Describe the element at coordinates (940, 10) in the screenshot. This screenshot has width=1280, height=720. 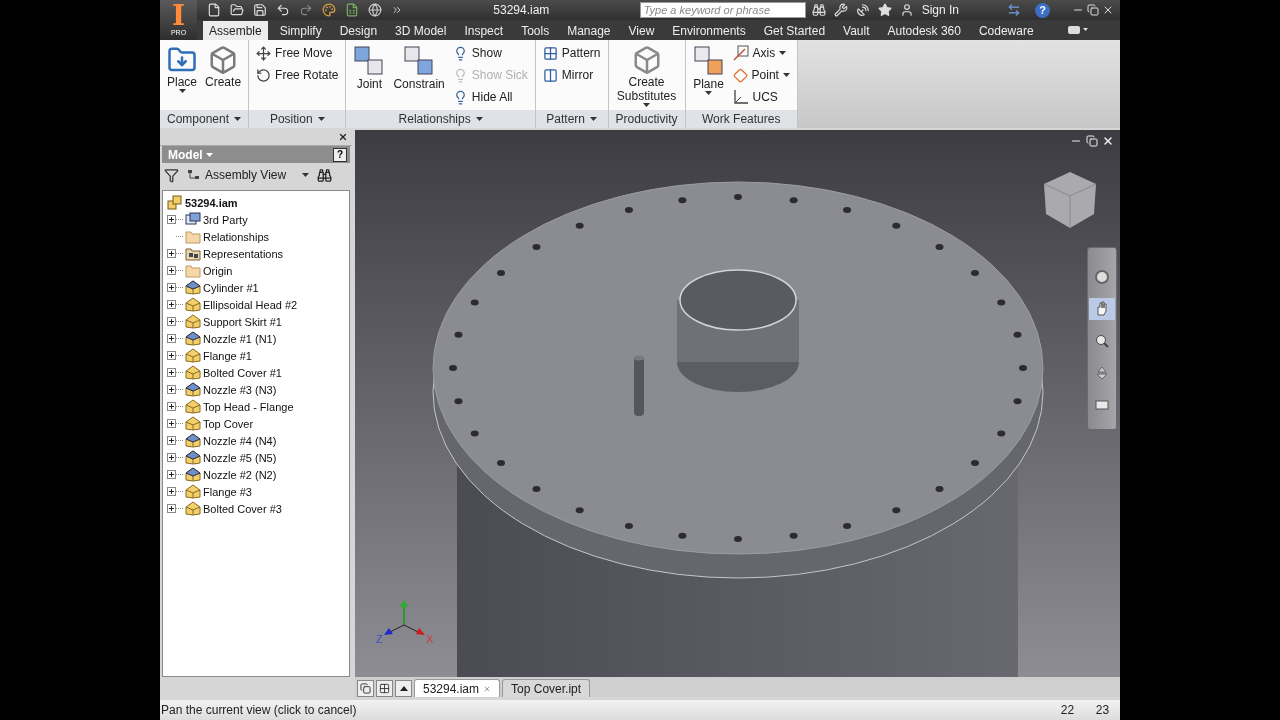
I see `sign-in-link: Sign In` at that location.